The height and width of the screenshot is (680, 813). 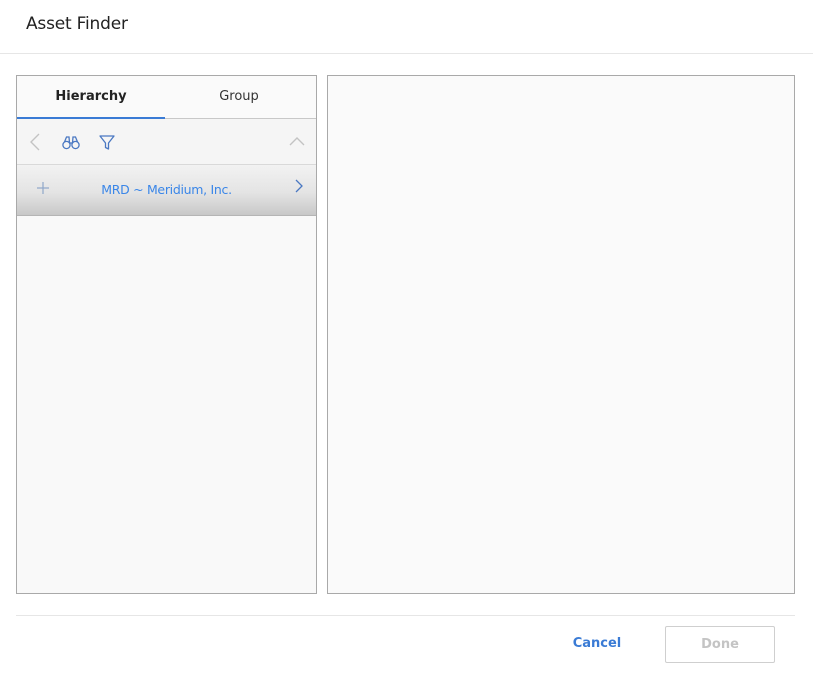 What do you see at coordinates (166, 142) in the screenshot?
I see `hierarchy-toolbar` at bounding box center [166, 142].